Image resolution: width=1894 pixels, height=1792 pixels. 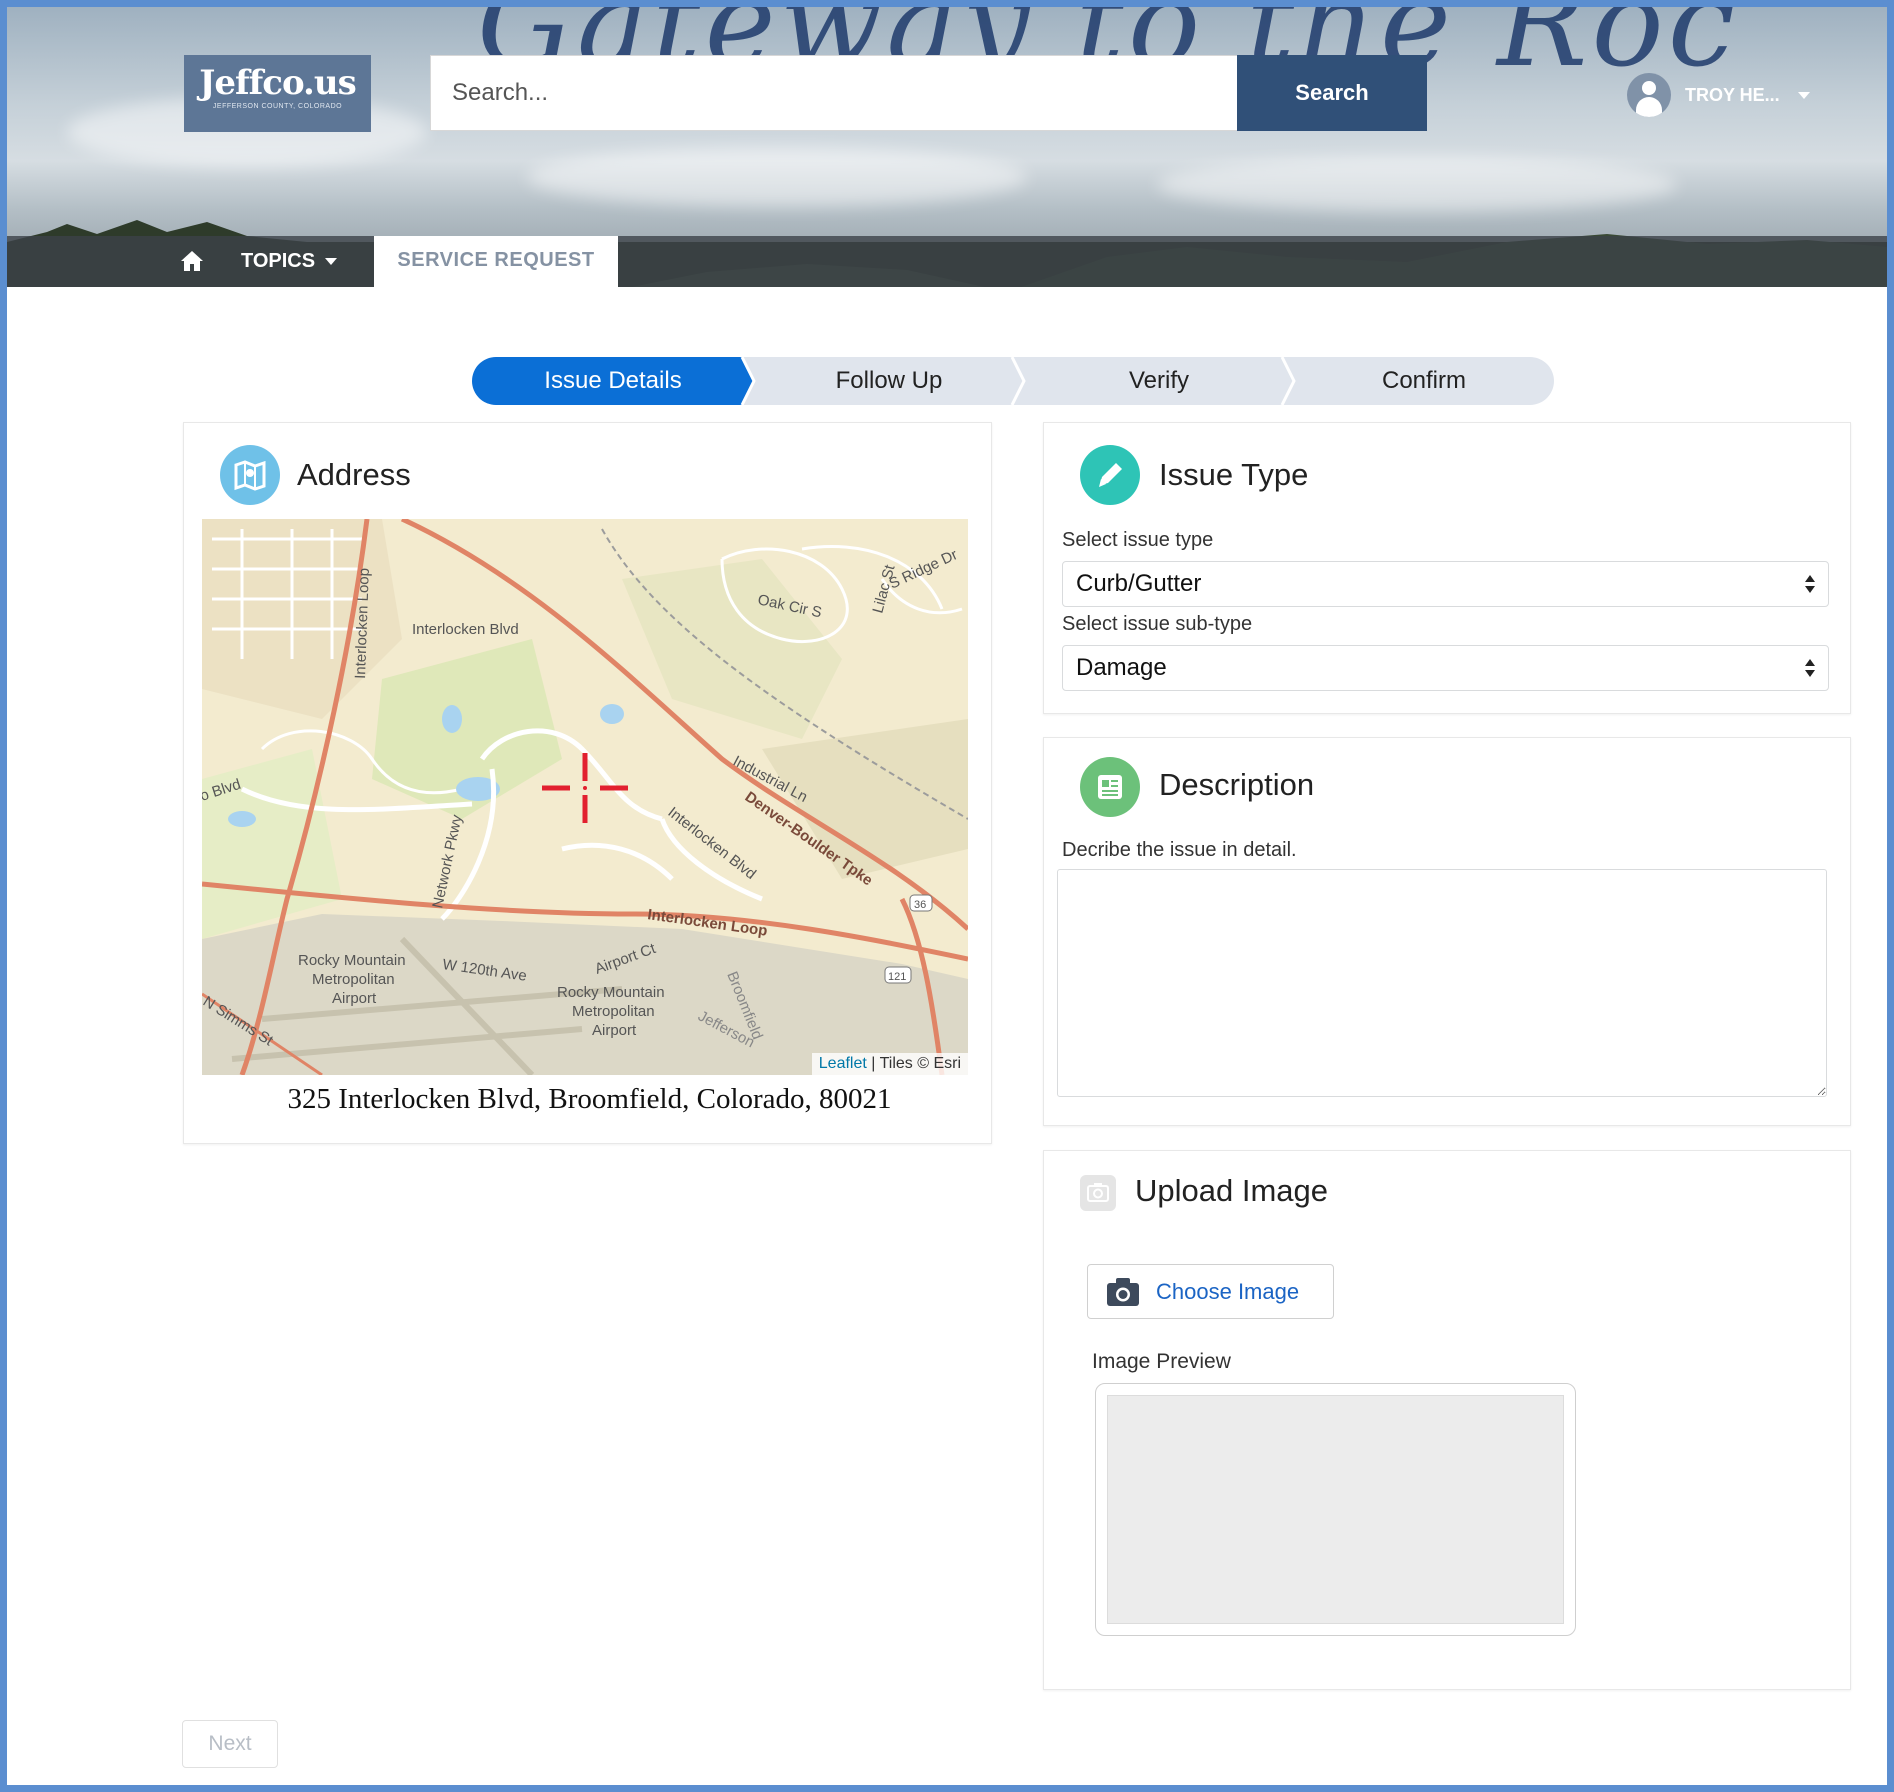 I want to click on search-input, so click(x=835, y=93).